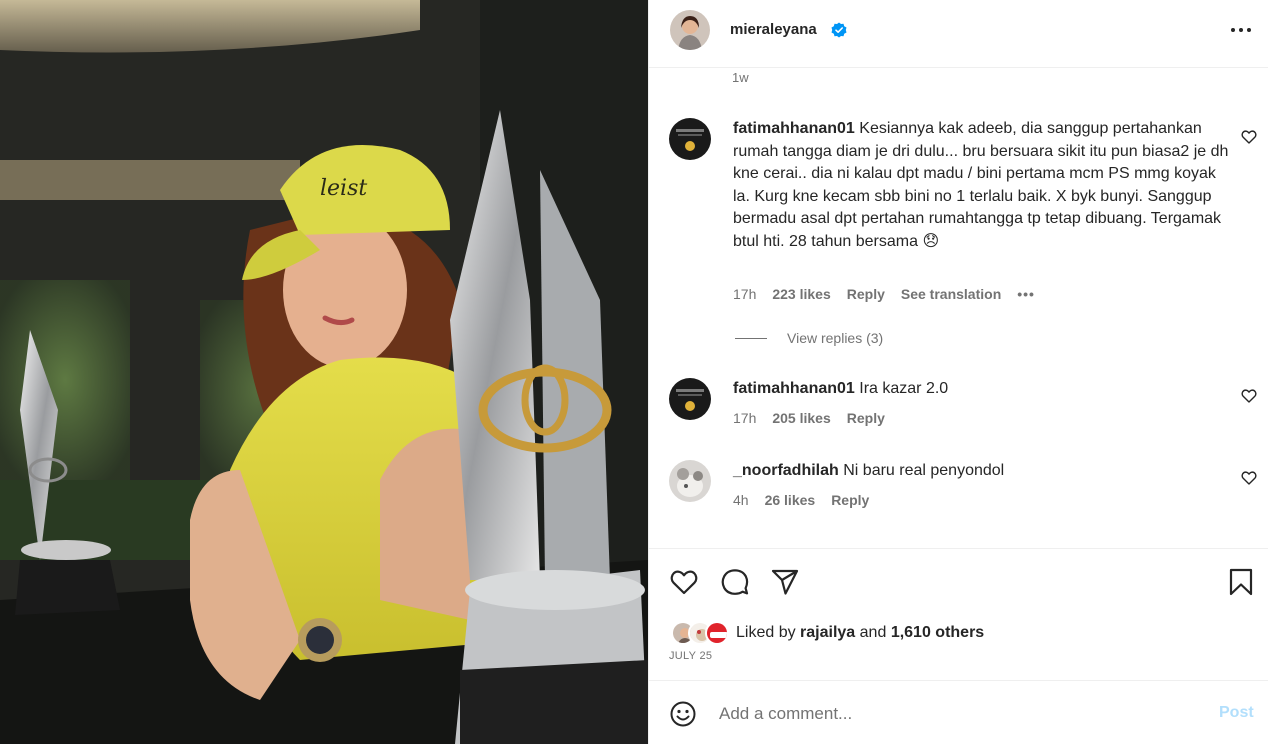 The width and height of the screenshot is (1268, 744). I want to click on author-username: mieraleyana, so click(773, 29).